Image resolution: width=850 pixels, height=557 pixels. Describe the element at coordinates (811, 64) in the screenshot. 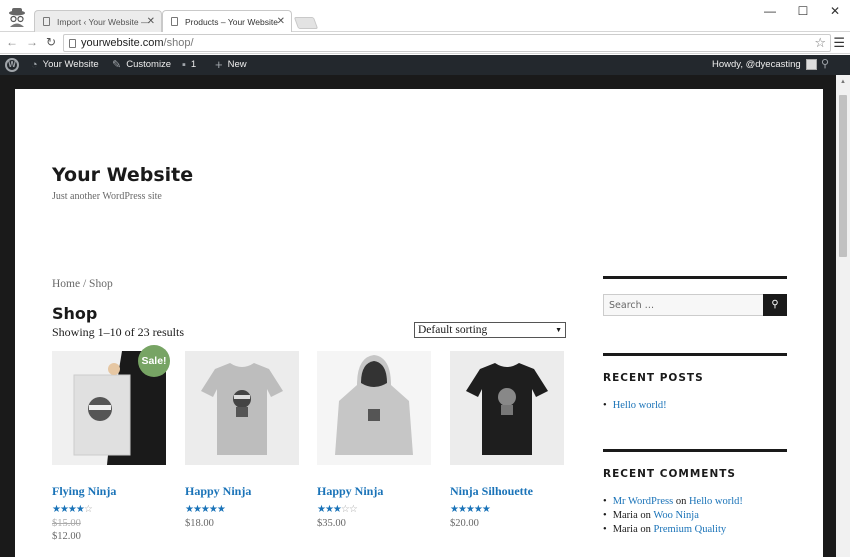

I see `avatar` at that location.